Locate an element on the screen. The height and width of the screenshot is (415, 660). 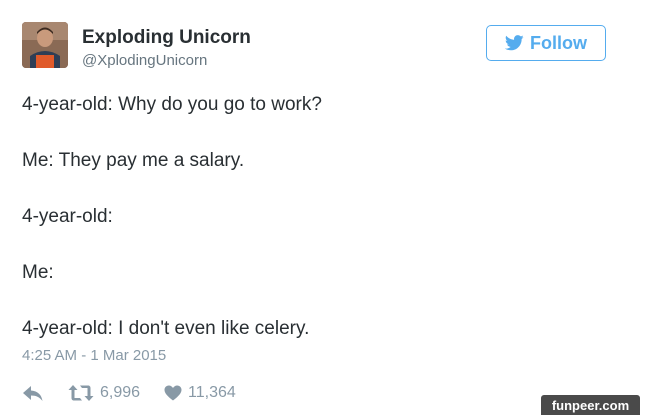
retweet-count: 6,996 is located at coordinates (120, 392).